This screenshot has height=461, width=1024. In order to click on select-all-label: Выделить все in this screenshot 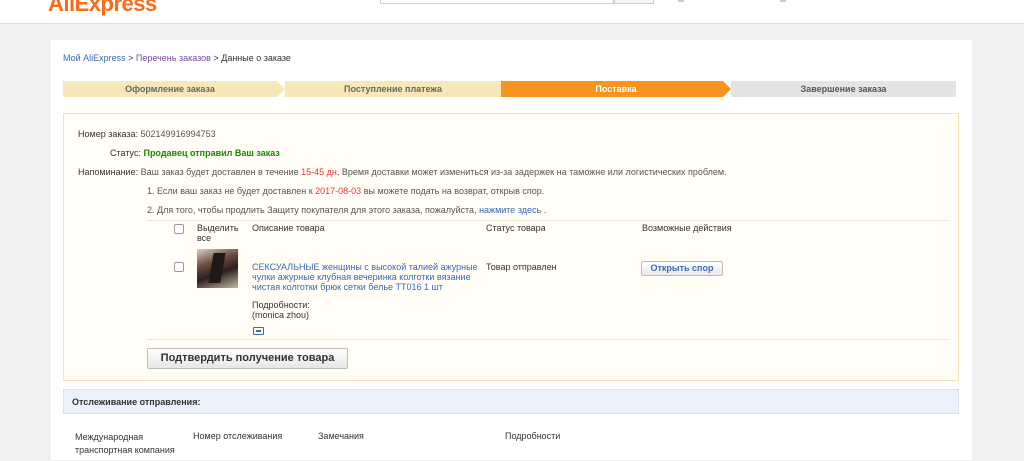, I will do `click(218, 233)`.